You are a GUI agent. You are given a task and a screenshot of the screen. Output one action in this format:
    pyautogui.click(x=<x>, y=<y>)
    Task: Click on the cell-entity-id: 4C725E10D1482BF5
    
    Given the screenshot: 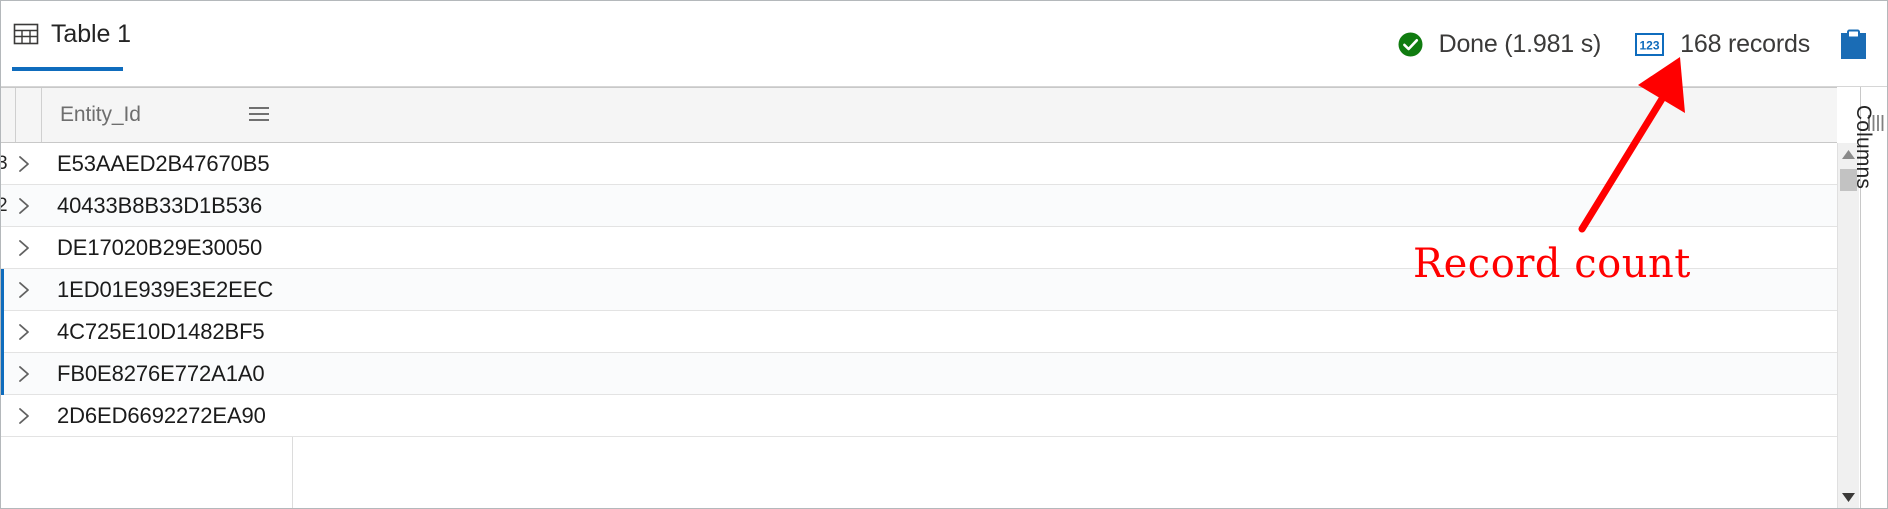 What is the action you would take?
    pyautogui.click(x=161, y=331)
    